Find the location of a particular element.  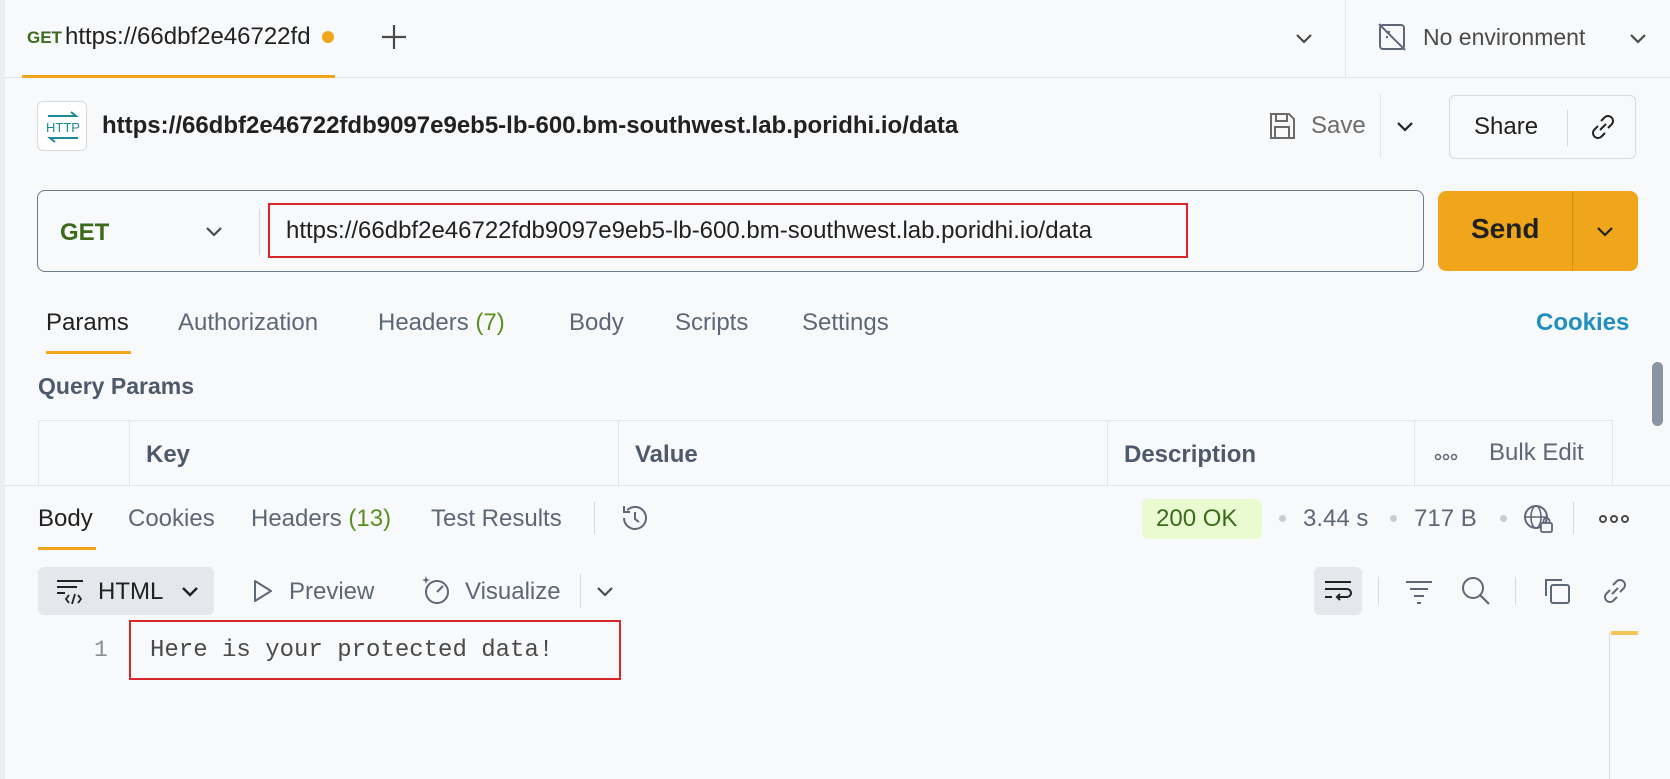

response-tab-headers: Headers (13) is located at coordinates (321, 519).